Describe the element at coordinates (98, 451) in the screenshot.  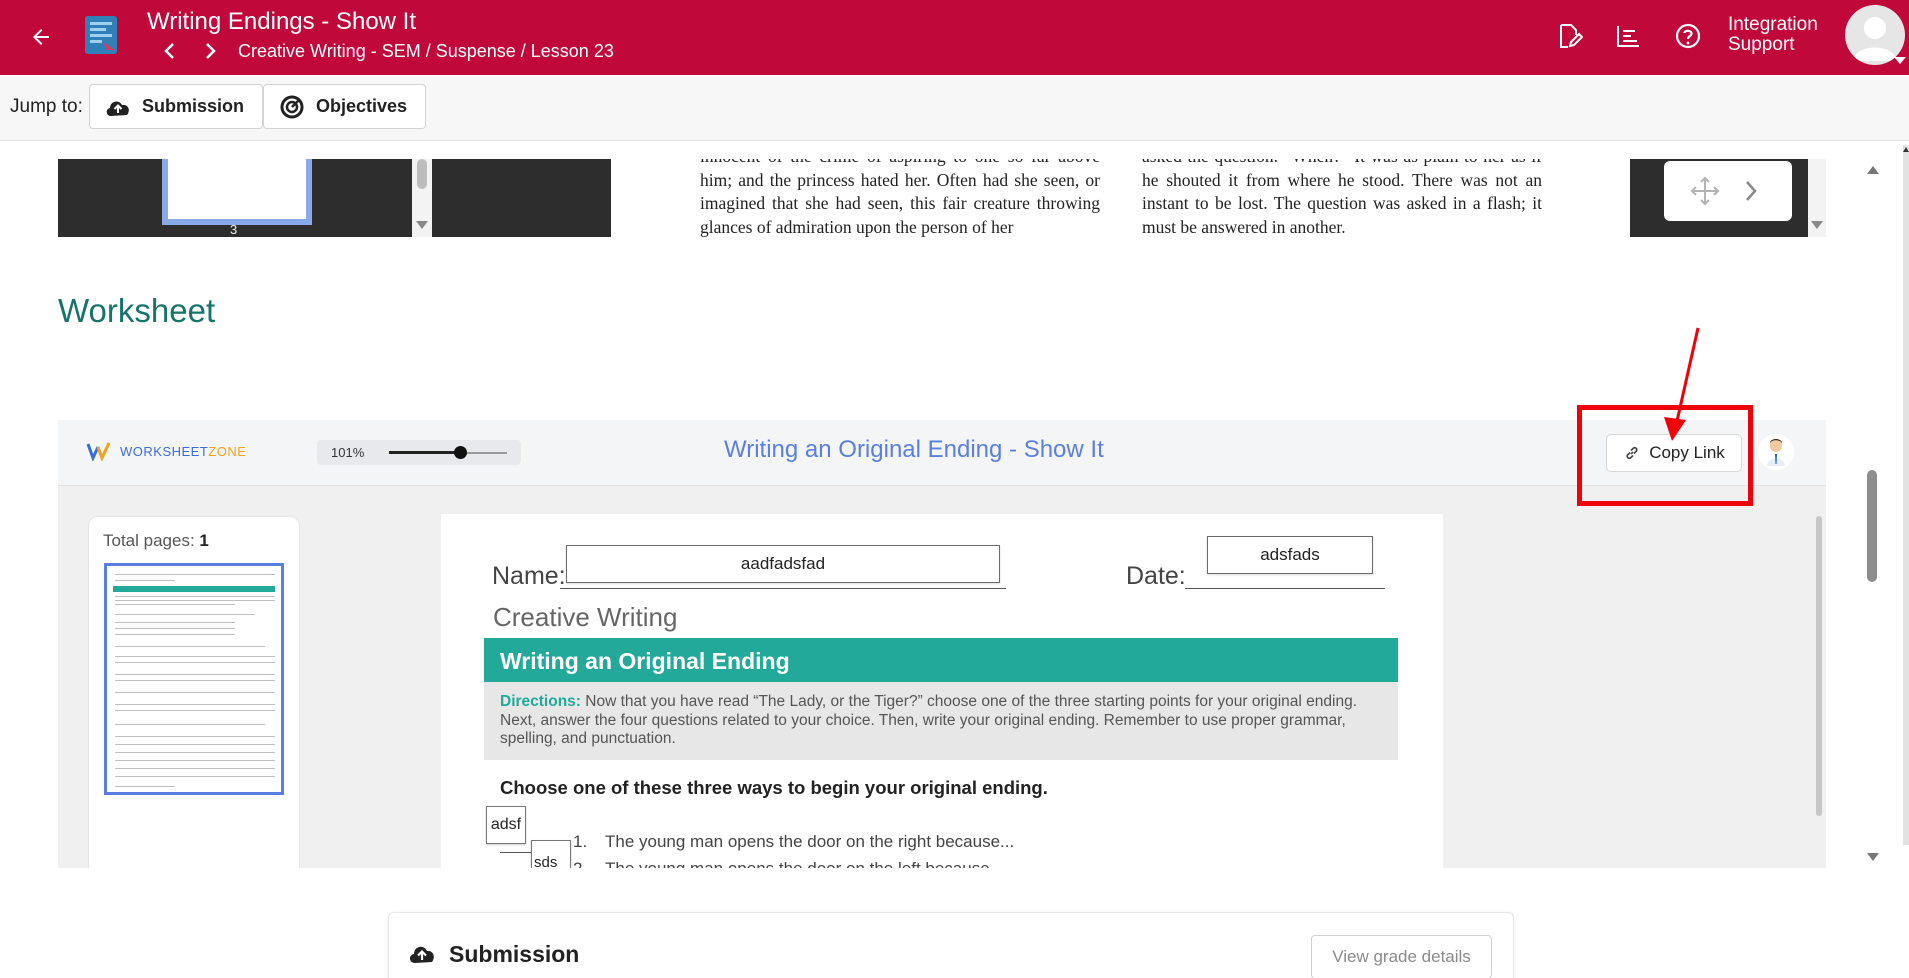
I see `worksheetzone-logo-icon` at that location.